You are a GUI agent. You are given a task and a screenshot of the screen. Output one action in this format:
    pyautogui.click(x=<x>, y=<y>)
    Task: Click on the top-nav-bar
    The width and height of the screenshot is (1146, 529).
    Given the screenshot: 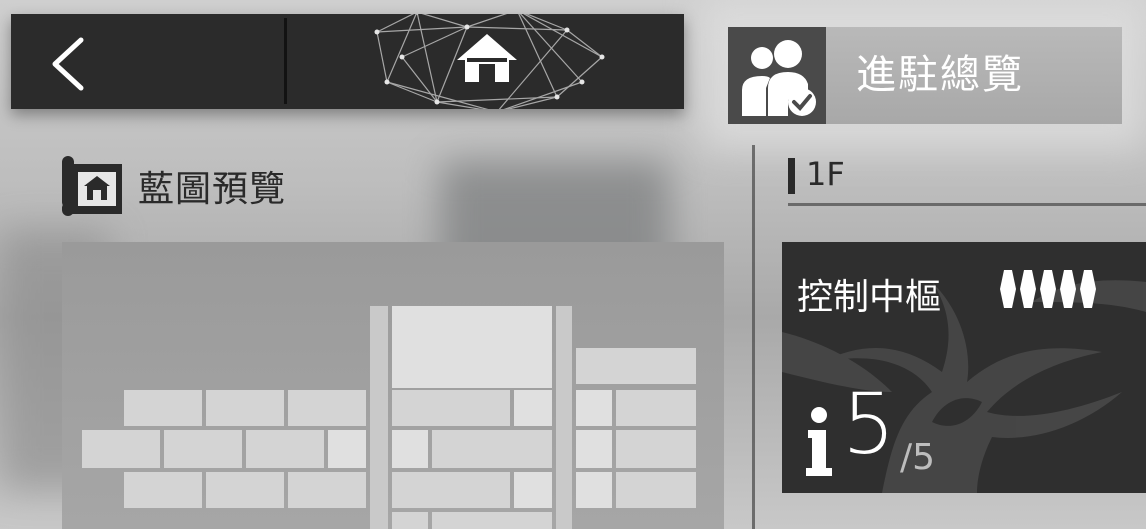 What is the action you would take?
    pyautogui.click(x=347, y=61)
    